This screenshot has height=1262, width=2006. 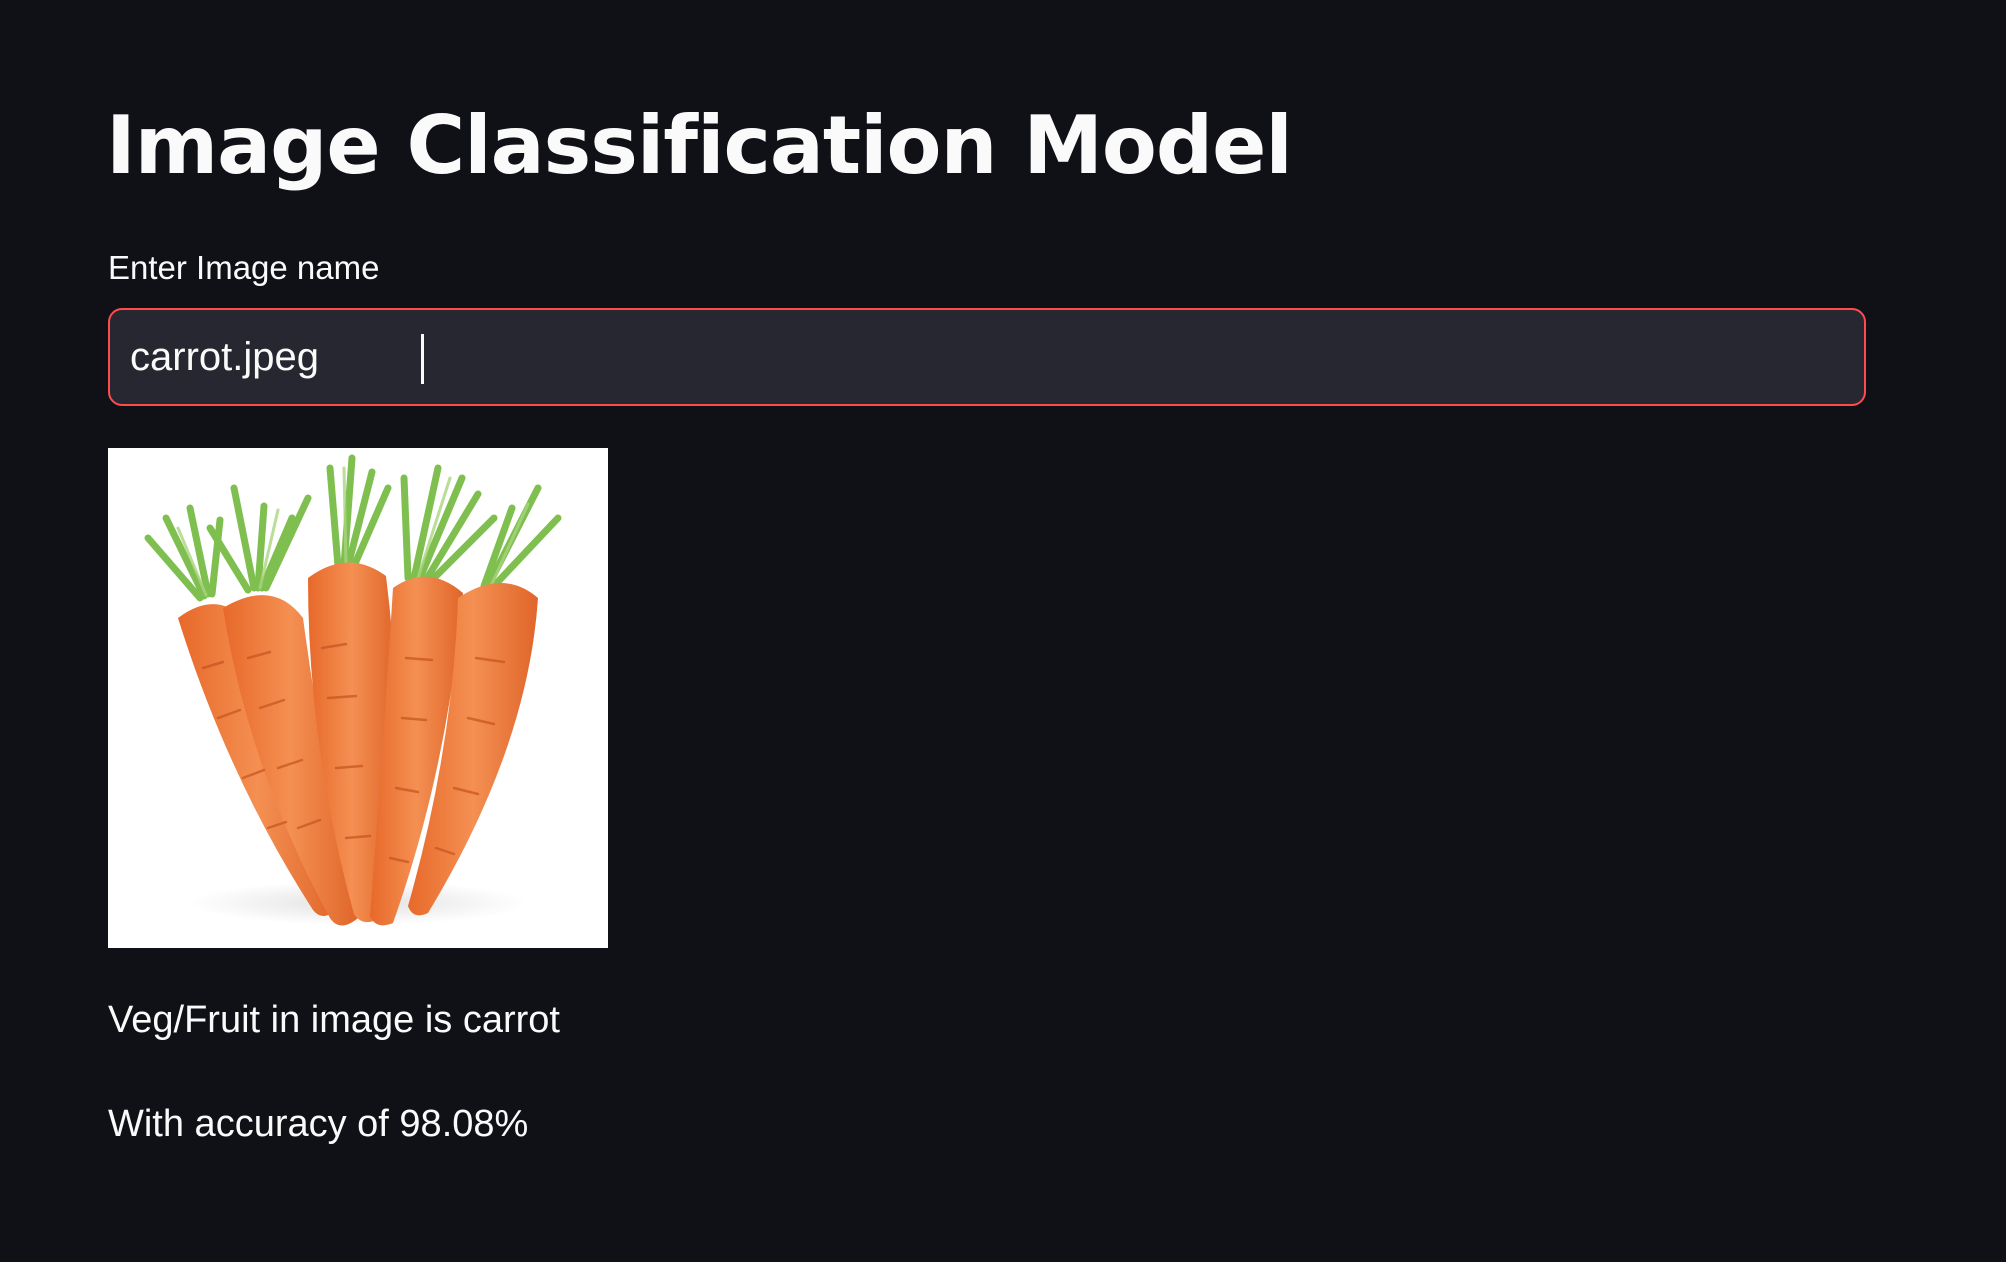 I want to click on carrot-image, so click(x=358, y=698).